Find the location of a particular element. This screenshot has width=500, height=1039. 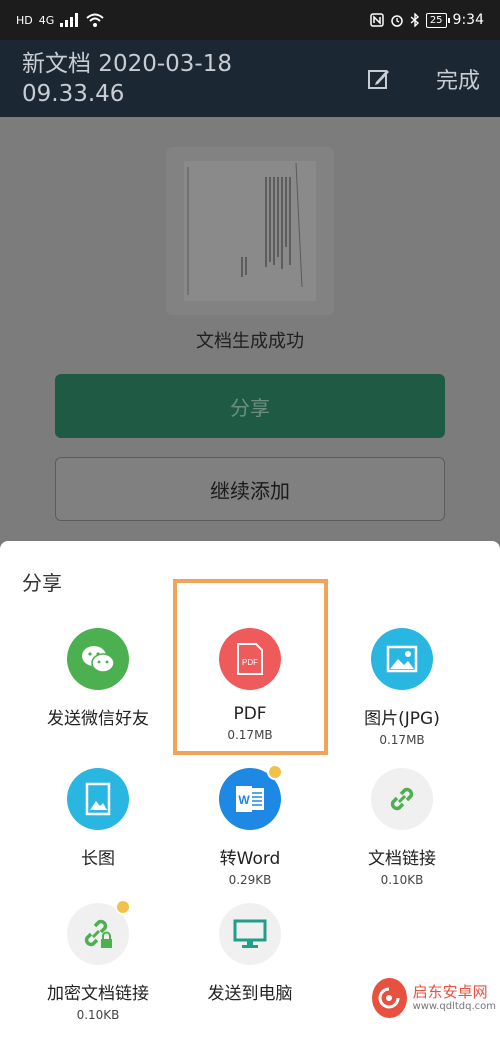

watermark-name: 启东安卓网 is located at coordinates (450, 992).